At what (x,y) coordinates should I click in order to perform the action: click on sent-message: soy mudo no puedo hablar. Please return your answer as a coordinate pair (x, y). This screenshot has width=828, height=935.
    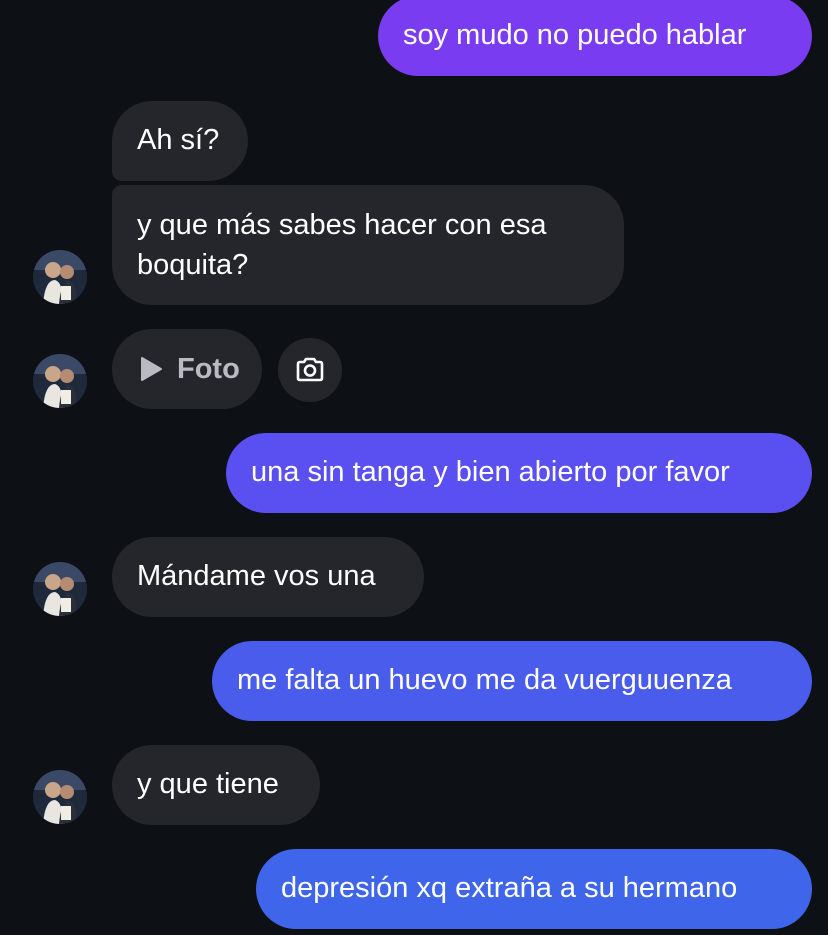
    Looking at the image, I should click on (595, 38).